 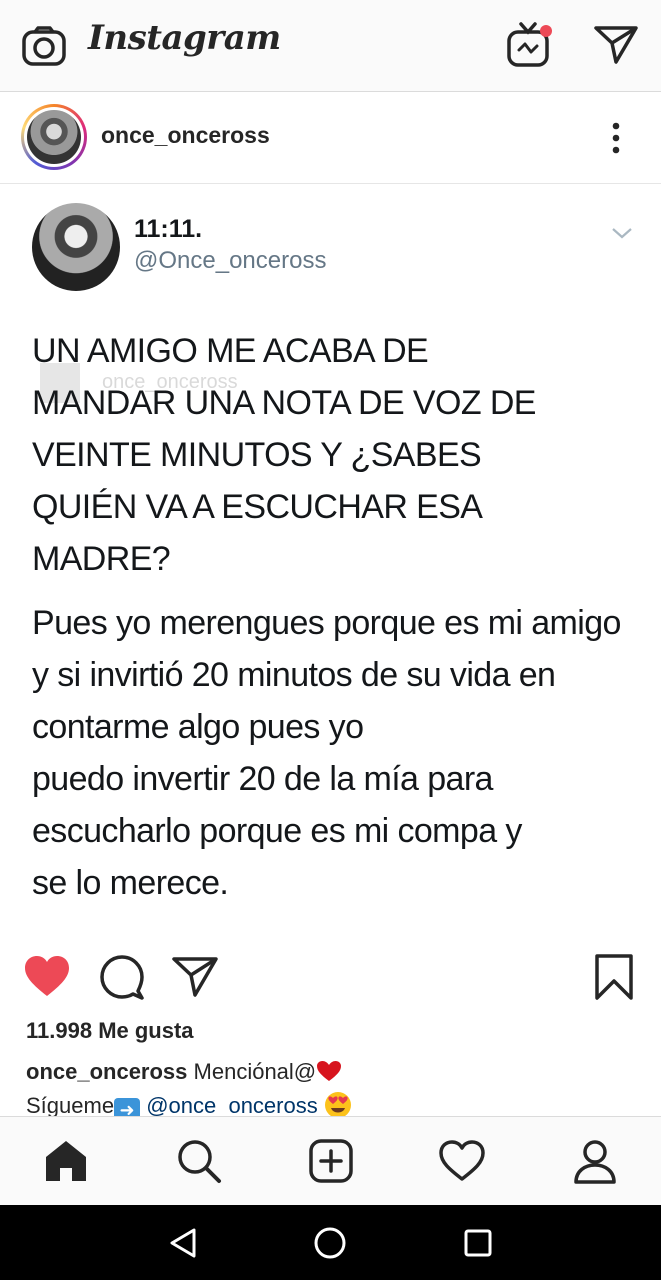 I want to click on system-navigation-bar, so click(x=330, y=1242).